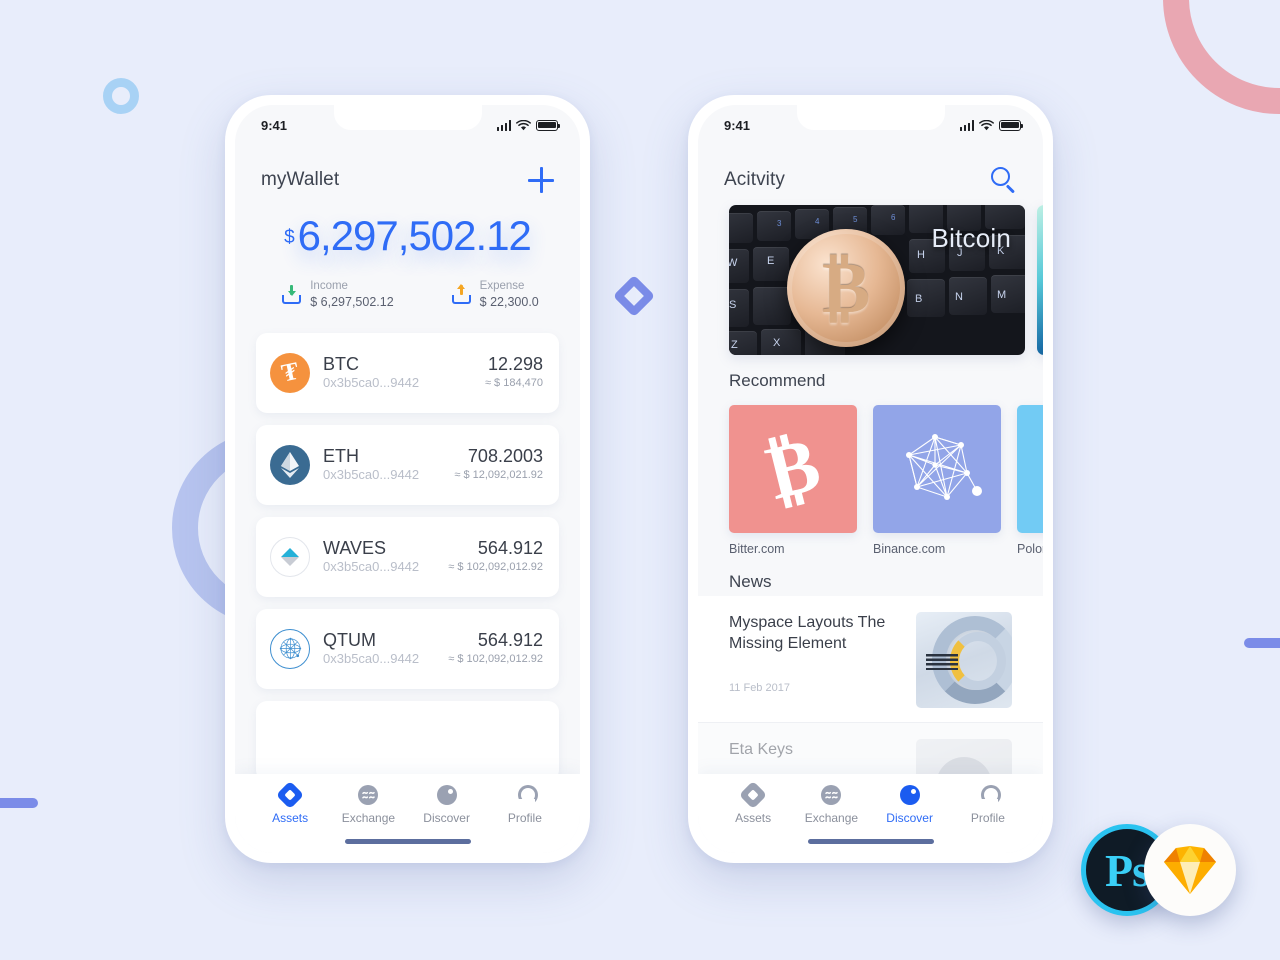 The width and height of the screenshot is (1280, 960). What do you see at coordinates (290, 648) in the screenshot?
I see `qtum-coin-icon` at bounding box center [290, 648].